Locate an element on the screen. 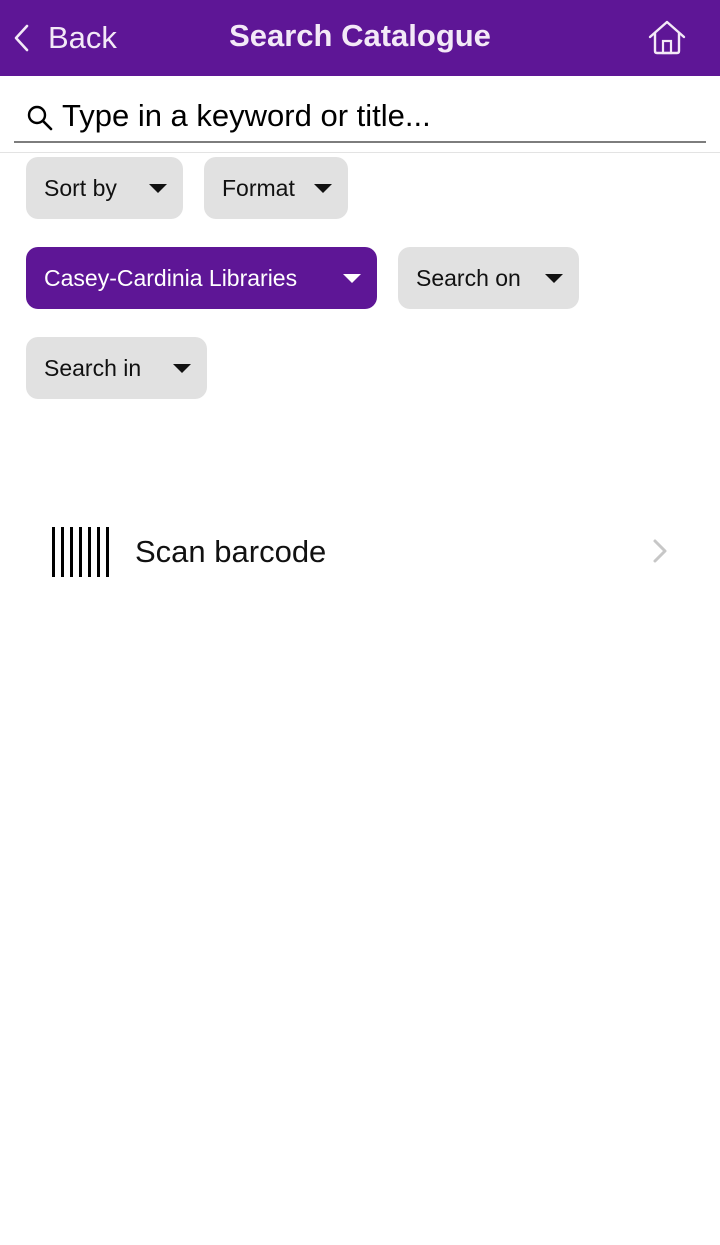 The height and width of the screenshot is (1245, 720). sort-by-dropdown: Sort by is located at coordinates (104, 188).